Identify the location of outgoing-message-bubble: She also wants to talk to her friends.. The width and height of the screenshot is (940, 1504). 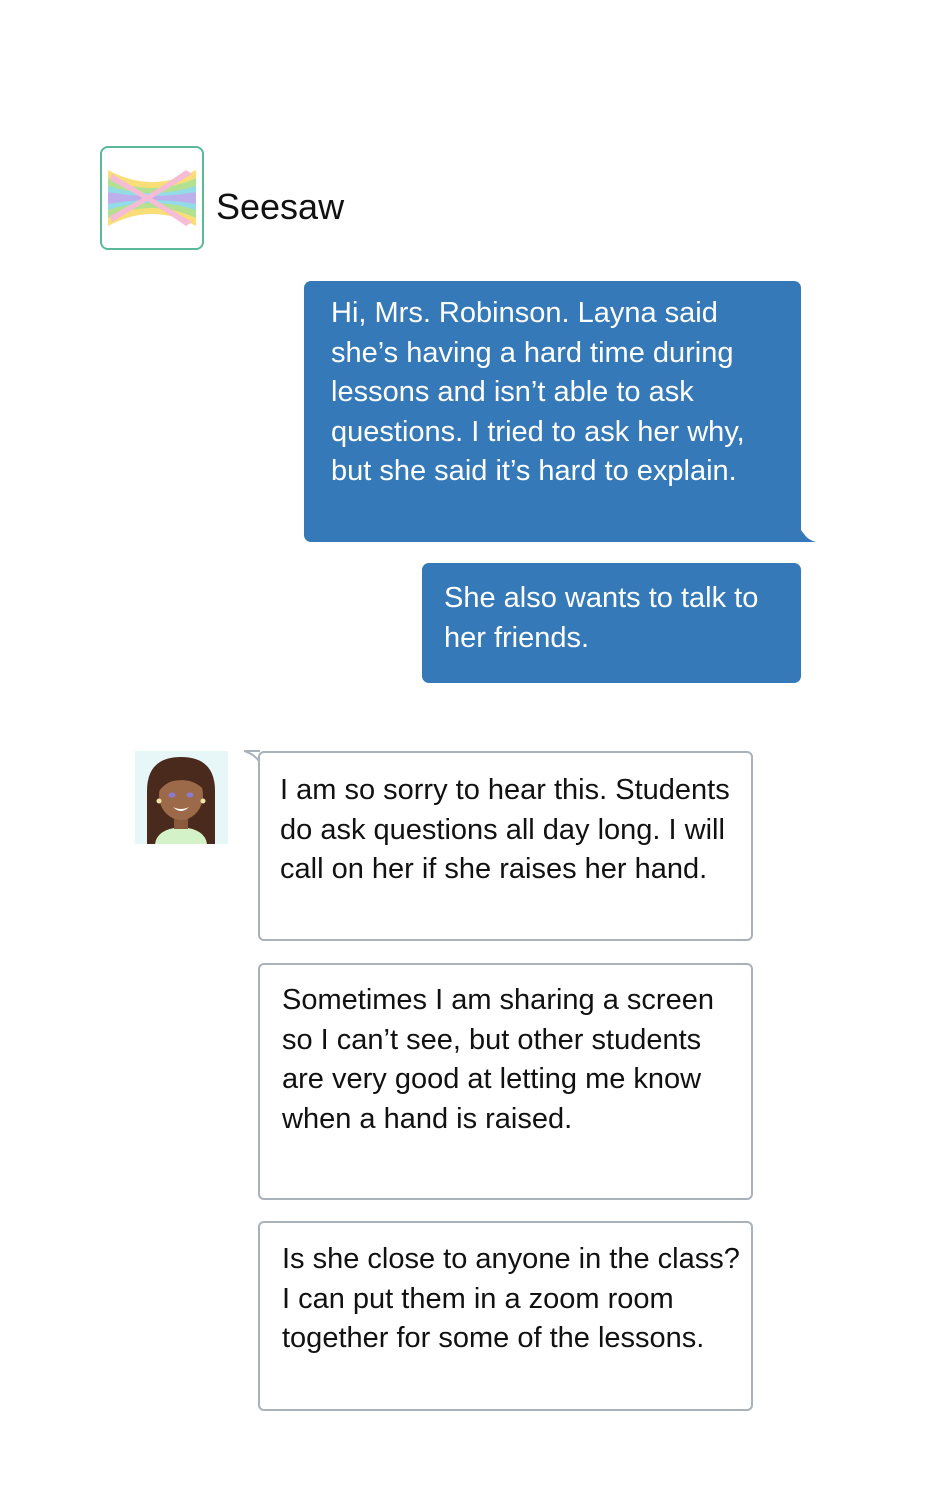
(611, 623).